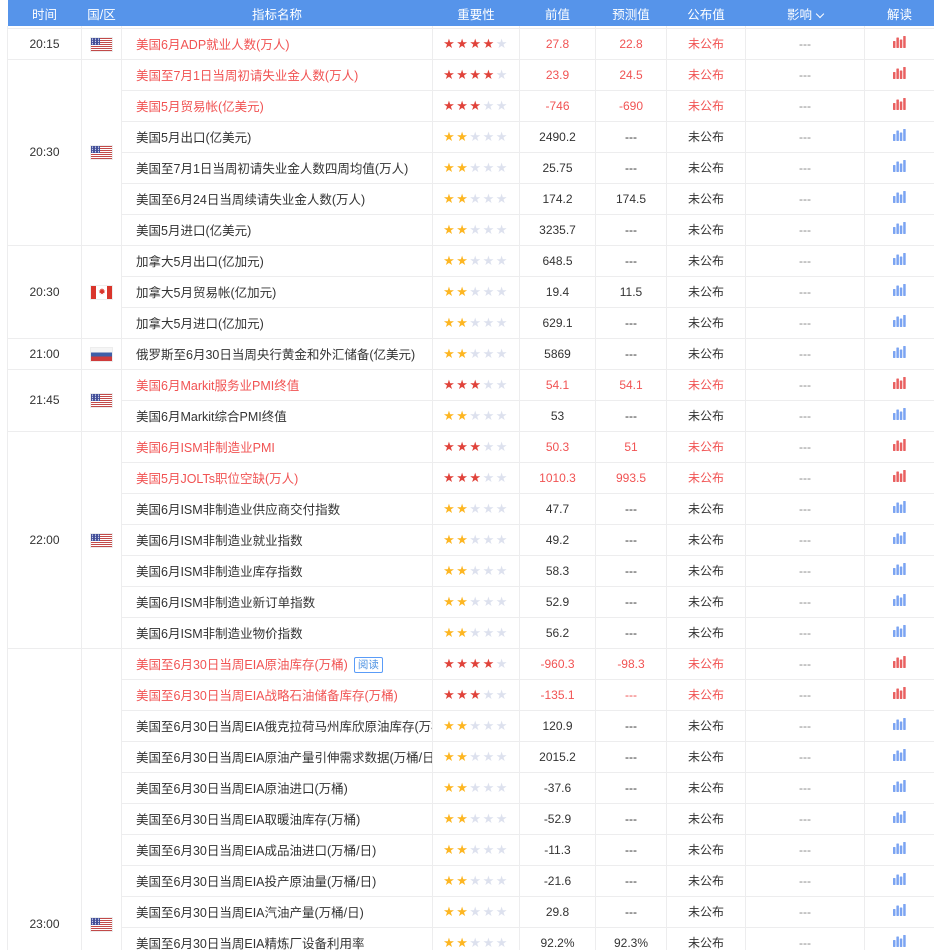  What do you see at coordinates (225, 603) in the screenshot?
I see `indicator-name-link: 美国6月ISM非制造业新订单指数` at bounding box center [225, 603].